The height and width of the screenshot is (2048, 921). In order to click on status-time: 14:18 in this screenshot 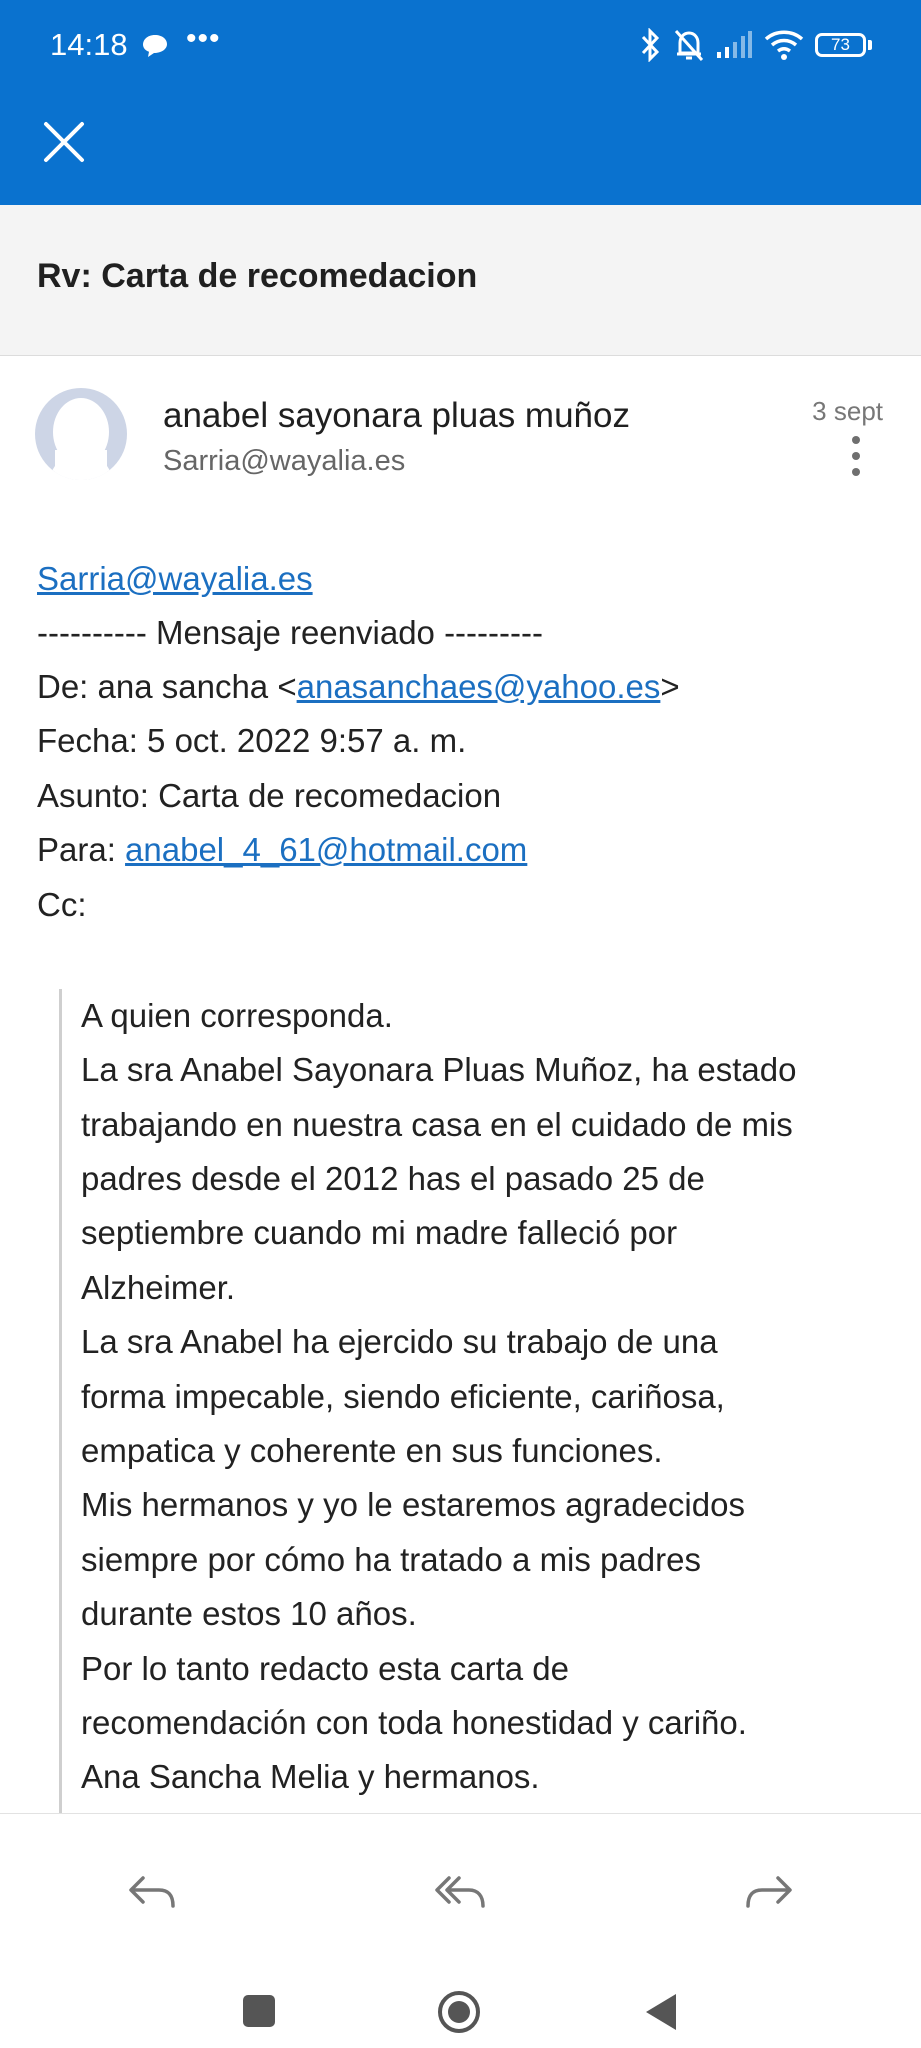, I will do `click(89, 44)`.